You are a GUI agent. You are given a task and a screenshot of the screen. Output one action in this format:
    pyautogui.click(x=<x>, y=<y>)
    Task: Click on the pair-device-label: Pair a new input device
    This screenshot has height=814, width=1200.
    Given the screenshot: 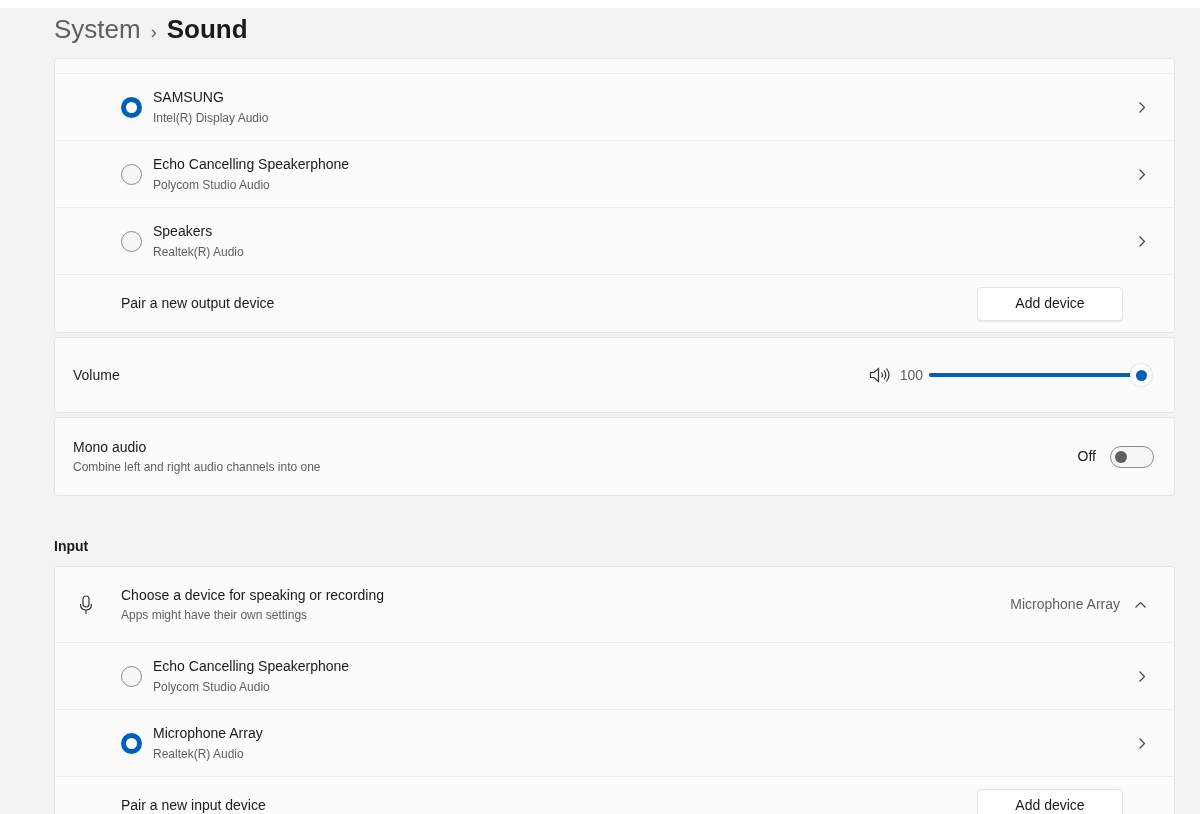 What is the action you would take?
    pyautogui.click(x=193, y=805)
    